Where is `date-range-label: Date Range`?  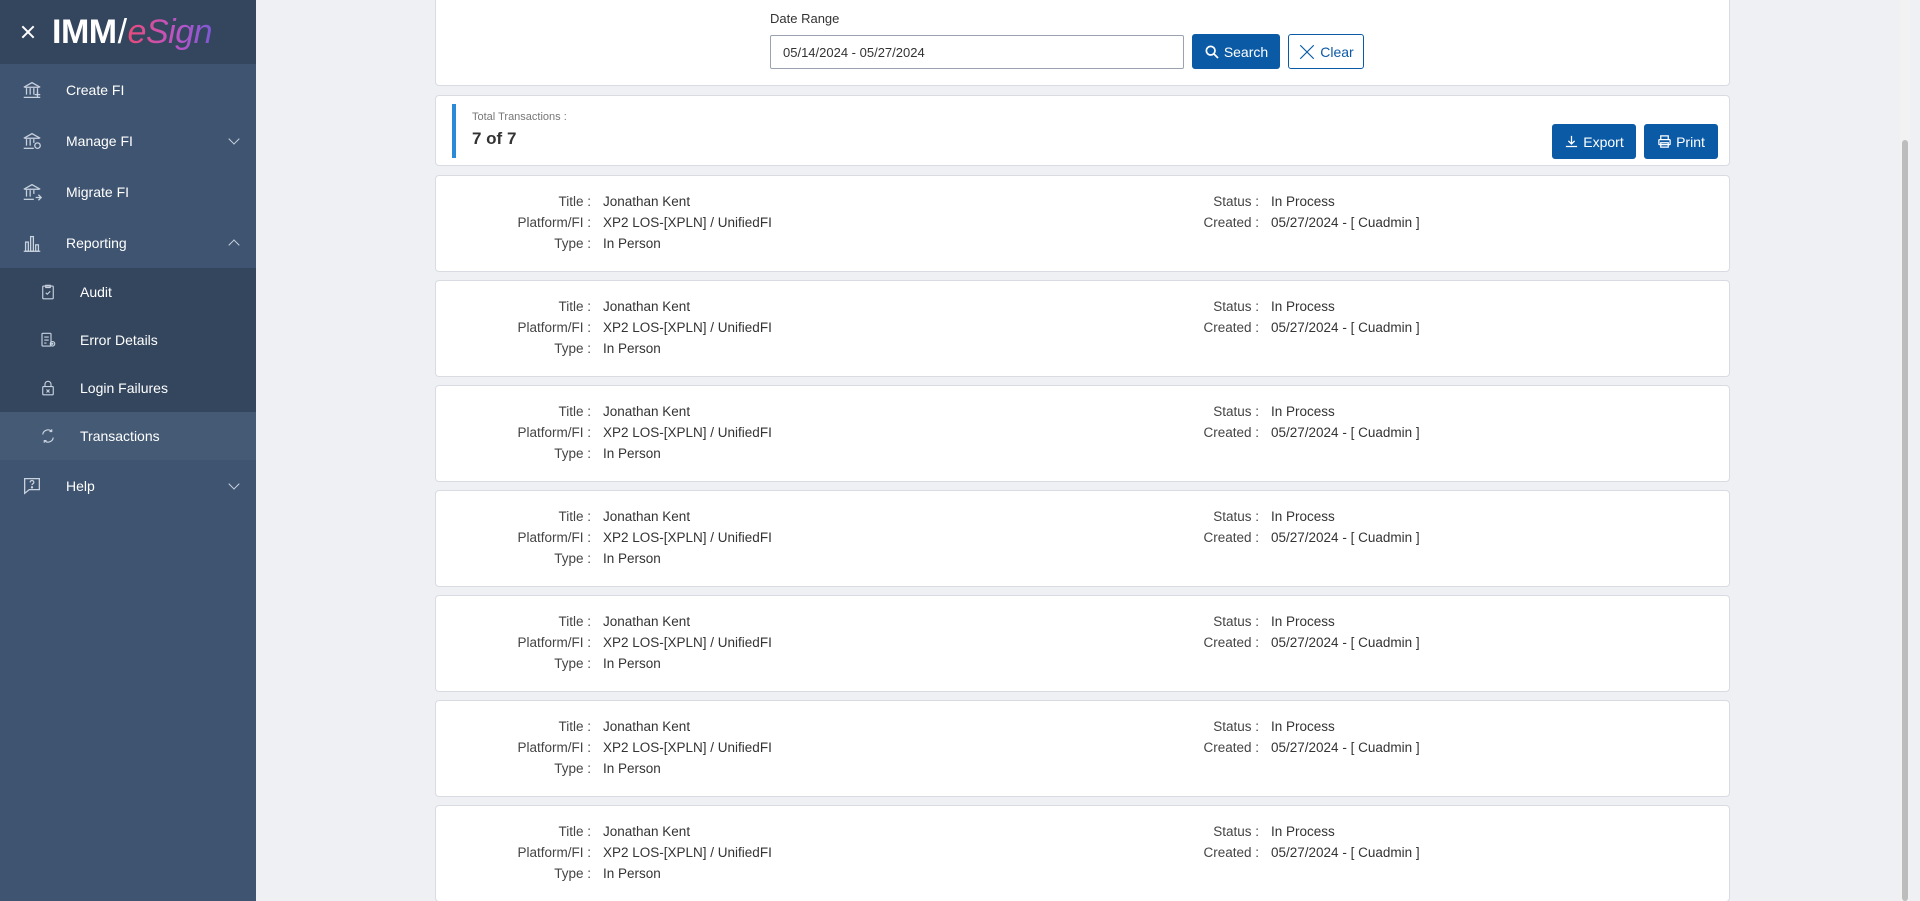
date-range-label: Date Range is located at coordinates (805, 18).